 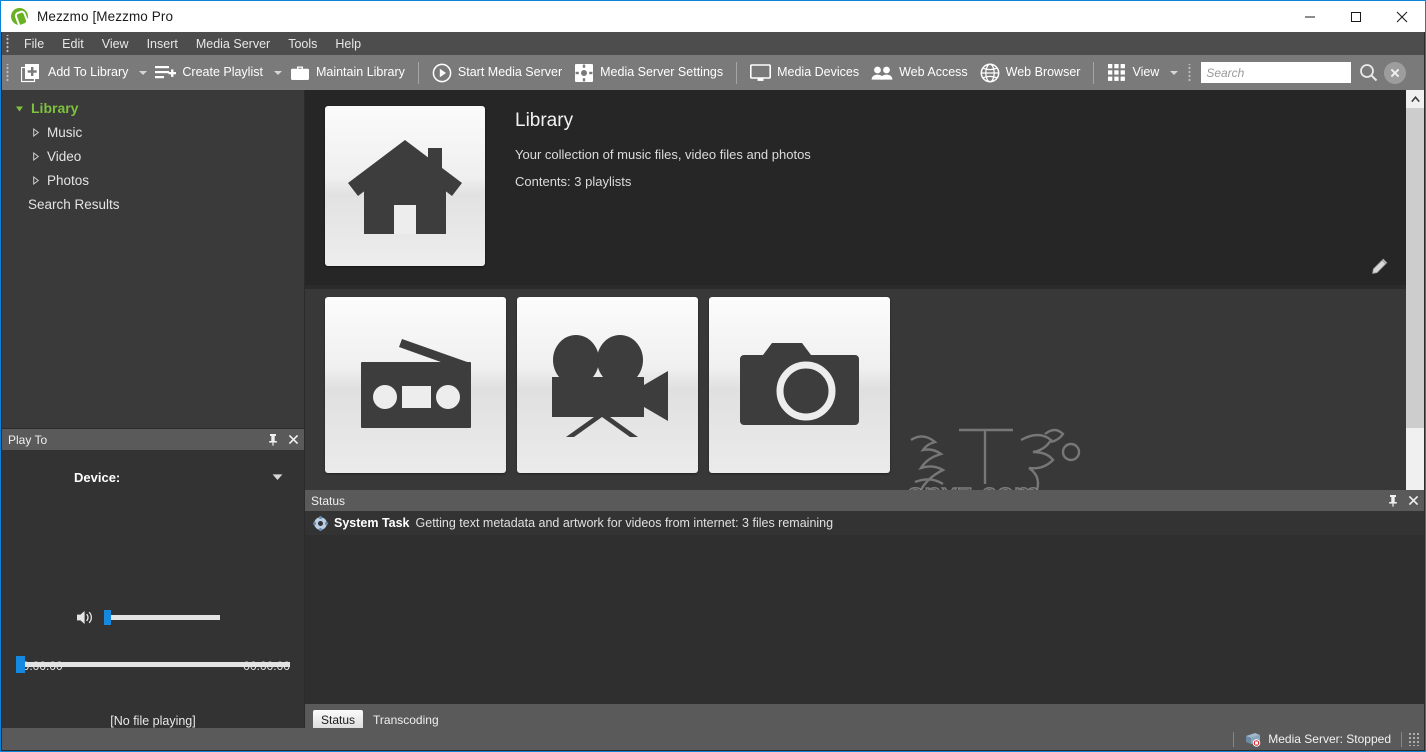 I want to click on status-task-name: System Task, so click(x=372, y=523).